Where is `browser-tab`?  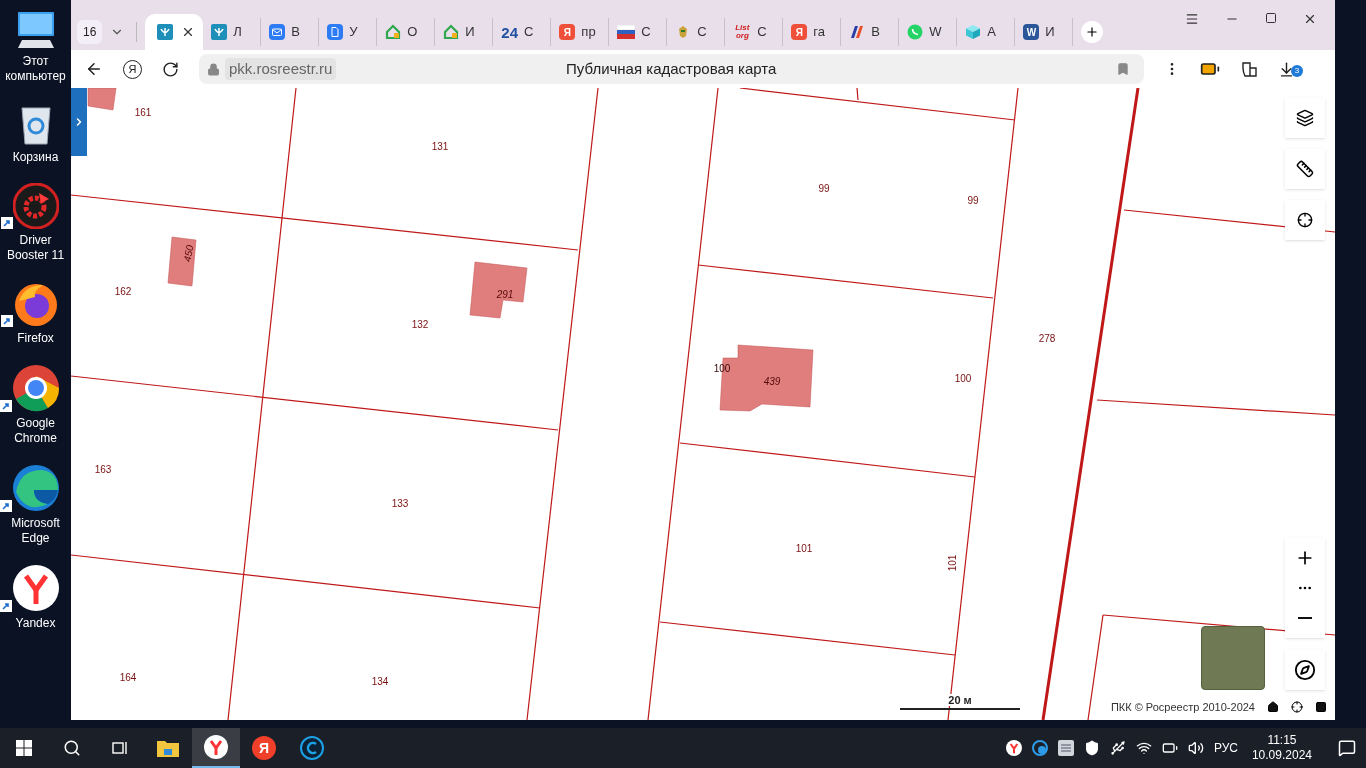
browser-tab is located at coordinates (174, 32).